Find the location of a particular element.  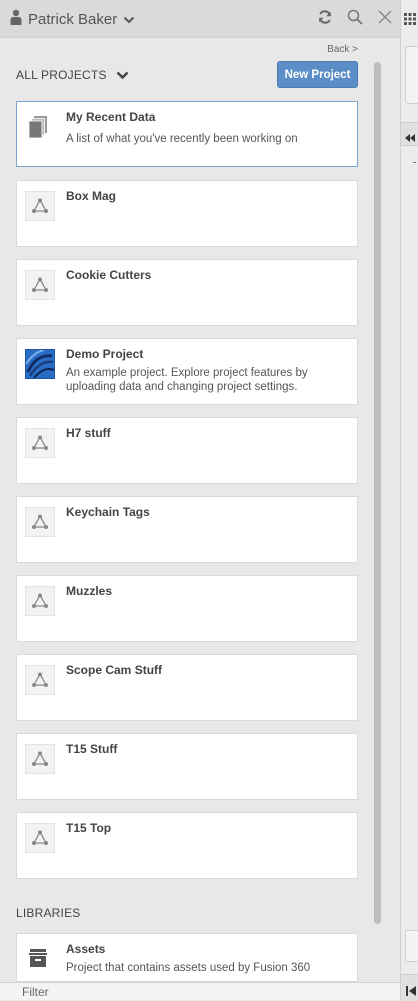

documents-icon is located at coordinates (38, 127).